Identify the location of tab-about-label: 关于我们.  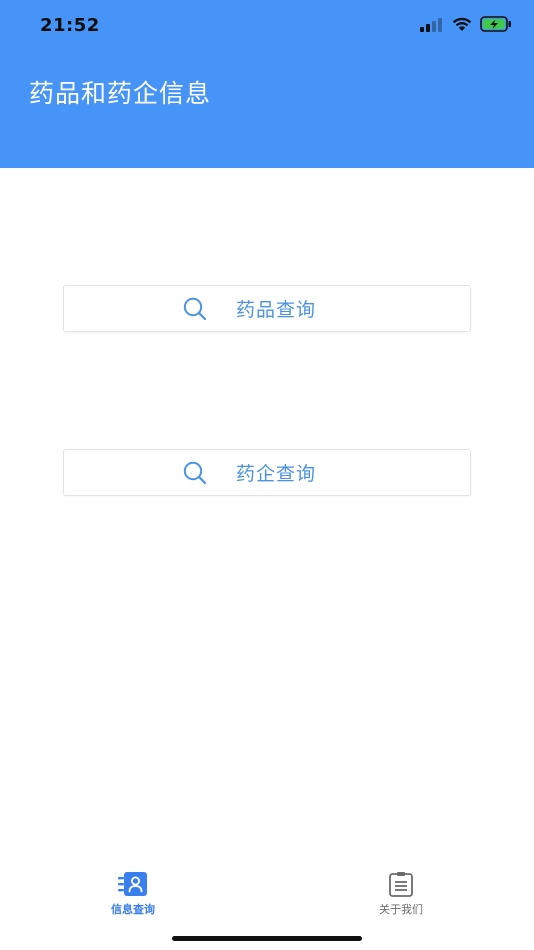
(401, 909).